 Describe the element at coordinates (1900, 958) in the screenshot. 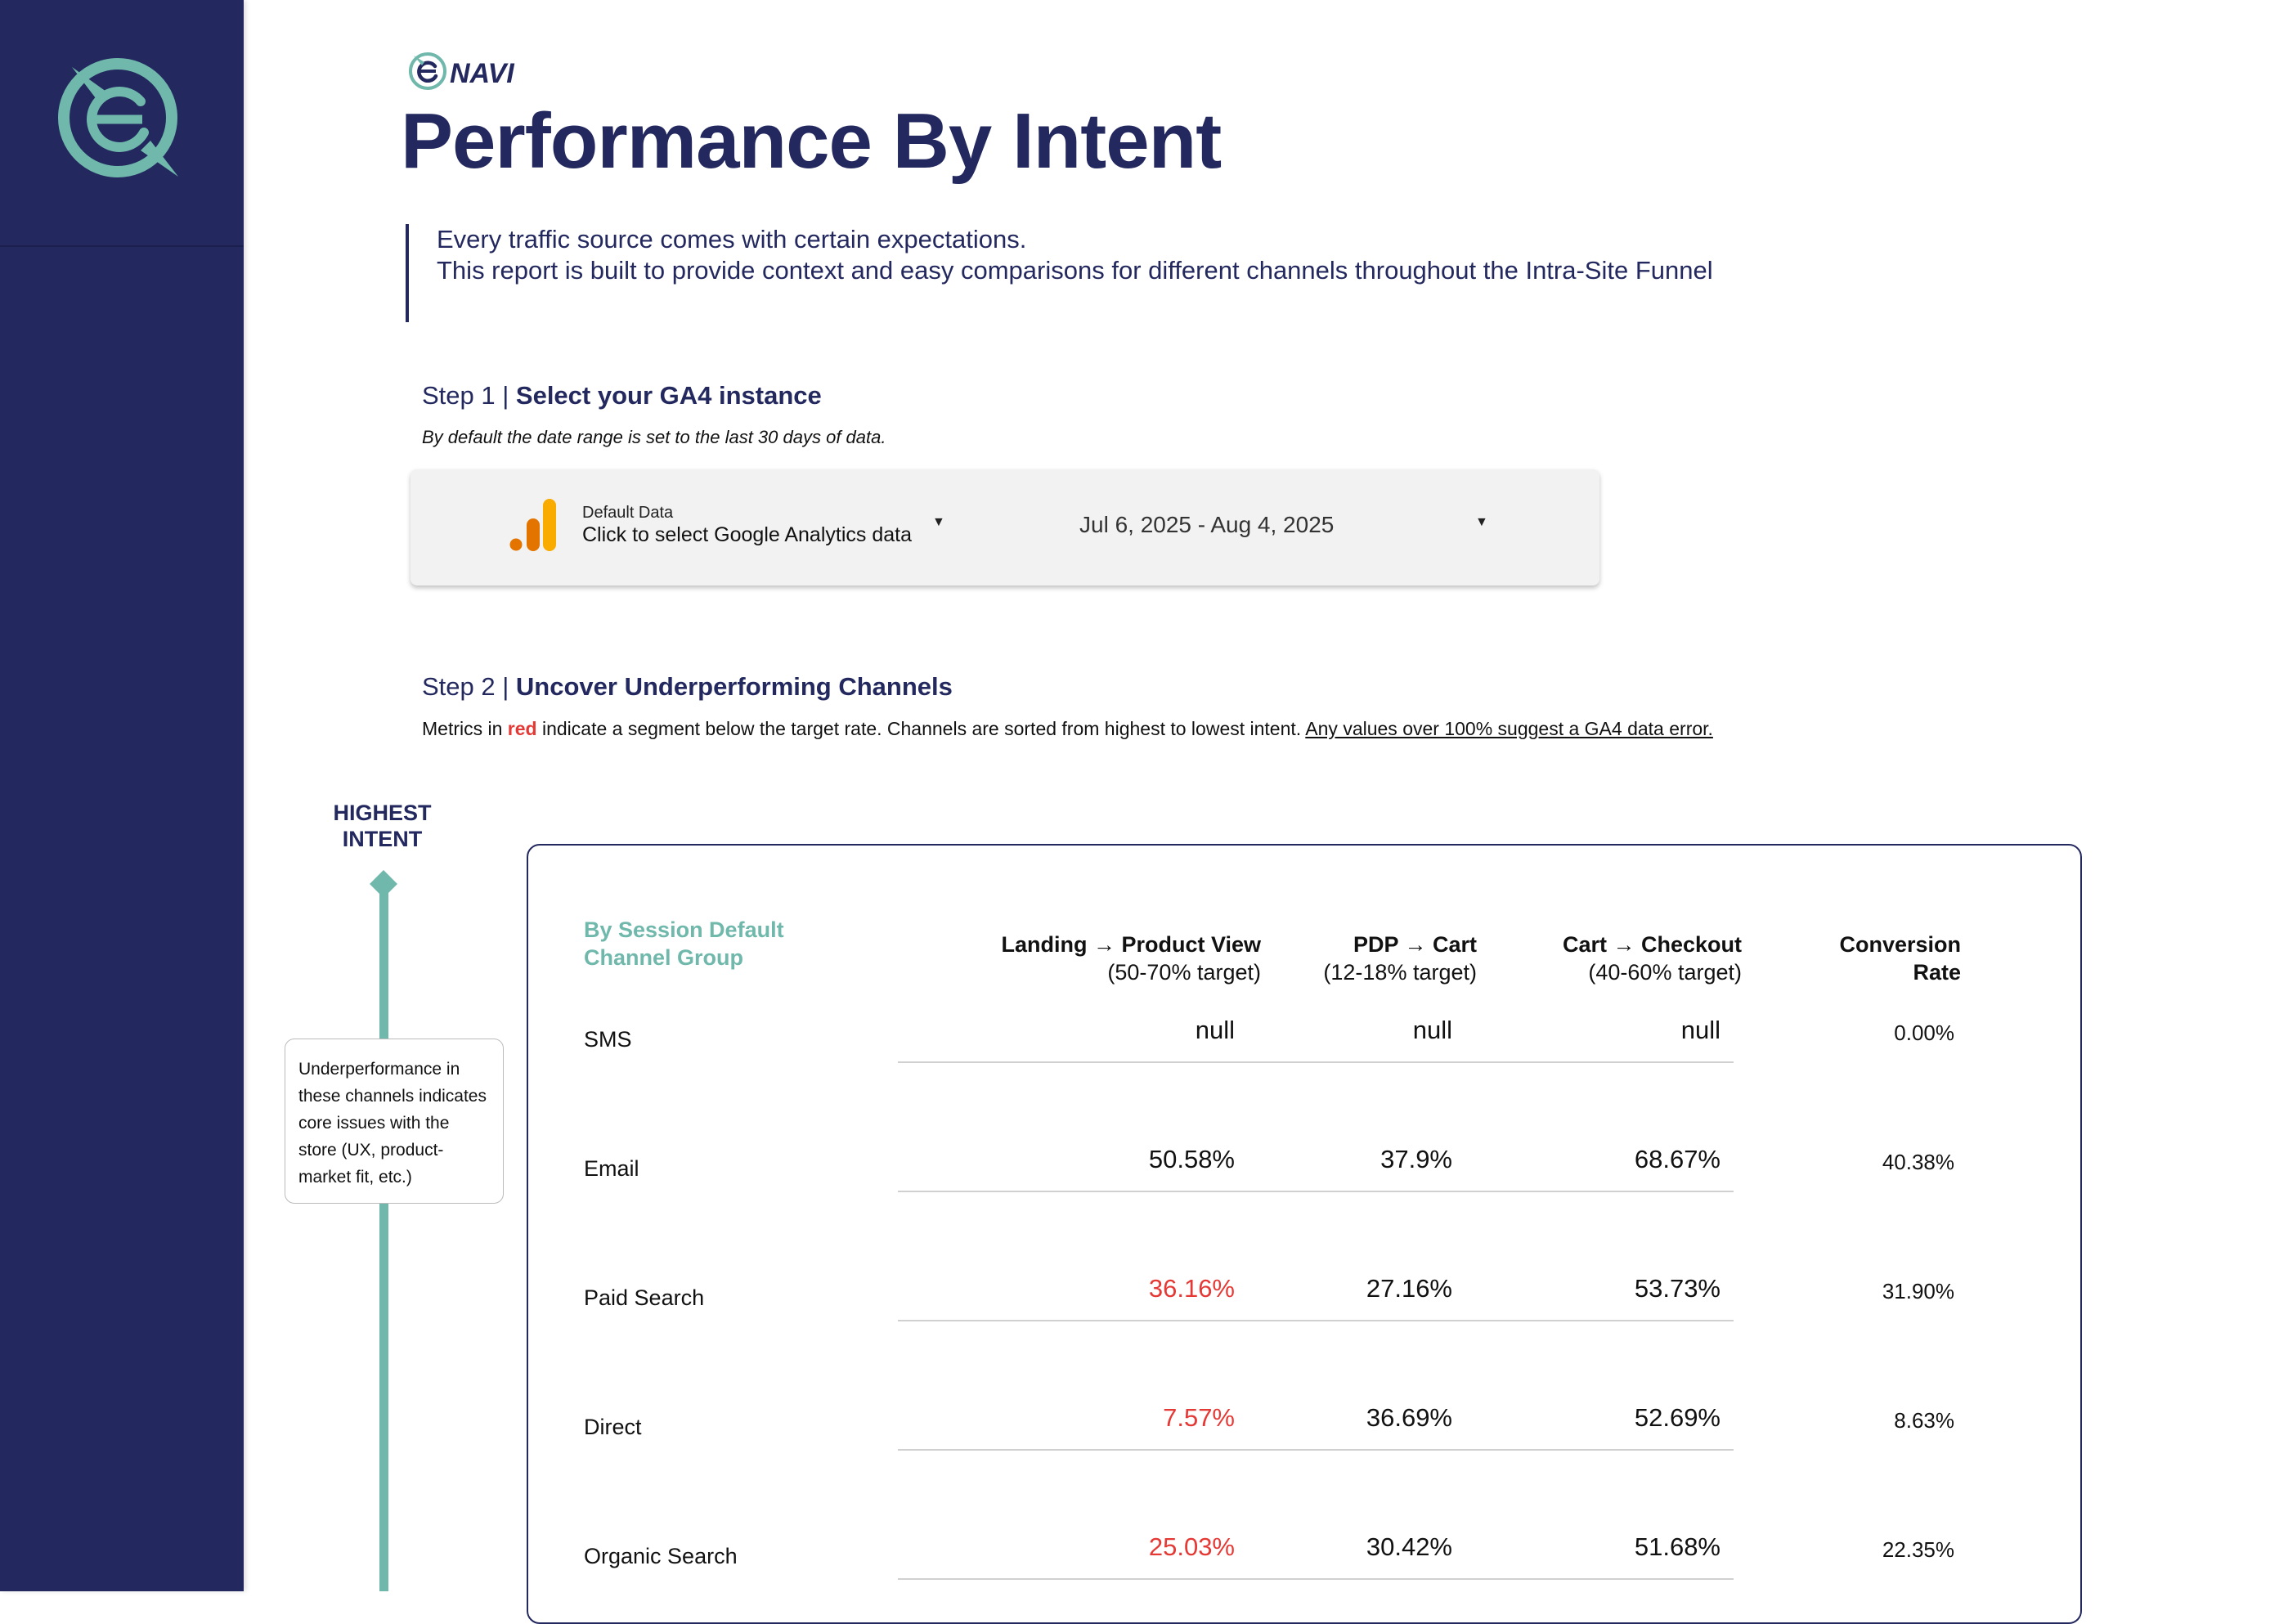

I see `column-header-conversion-rate: Conversion Rate` at that location.